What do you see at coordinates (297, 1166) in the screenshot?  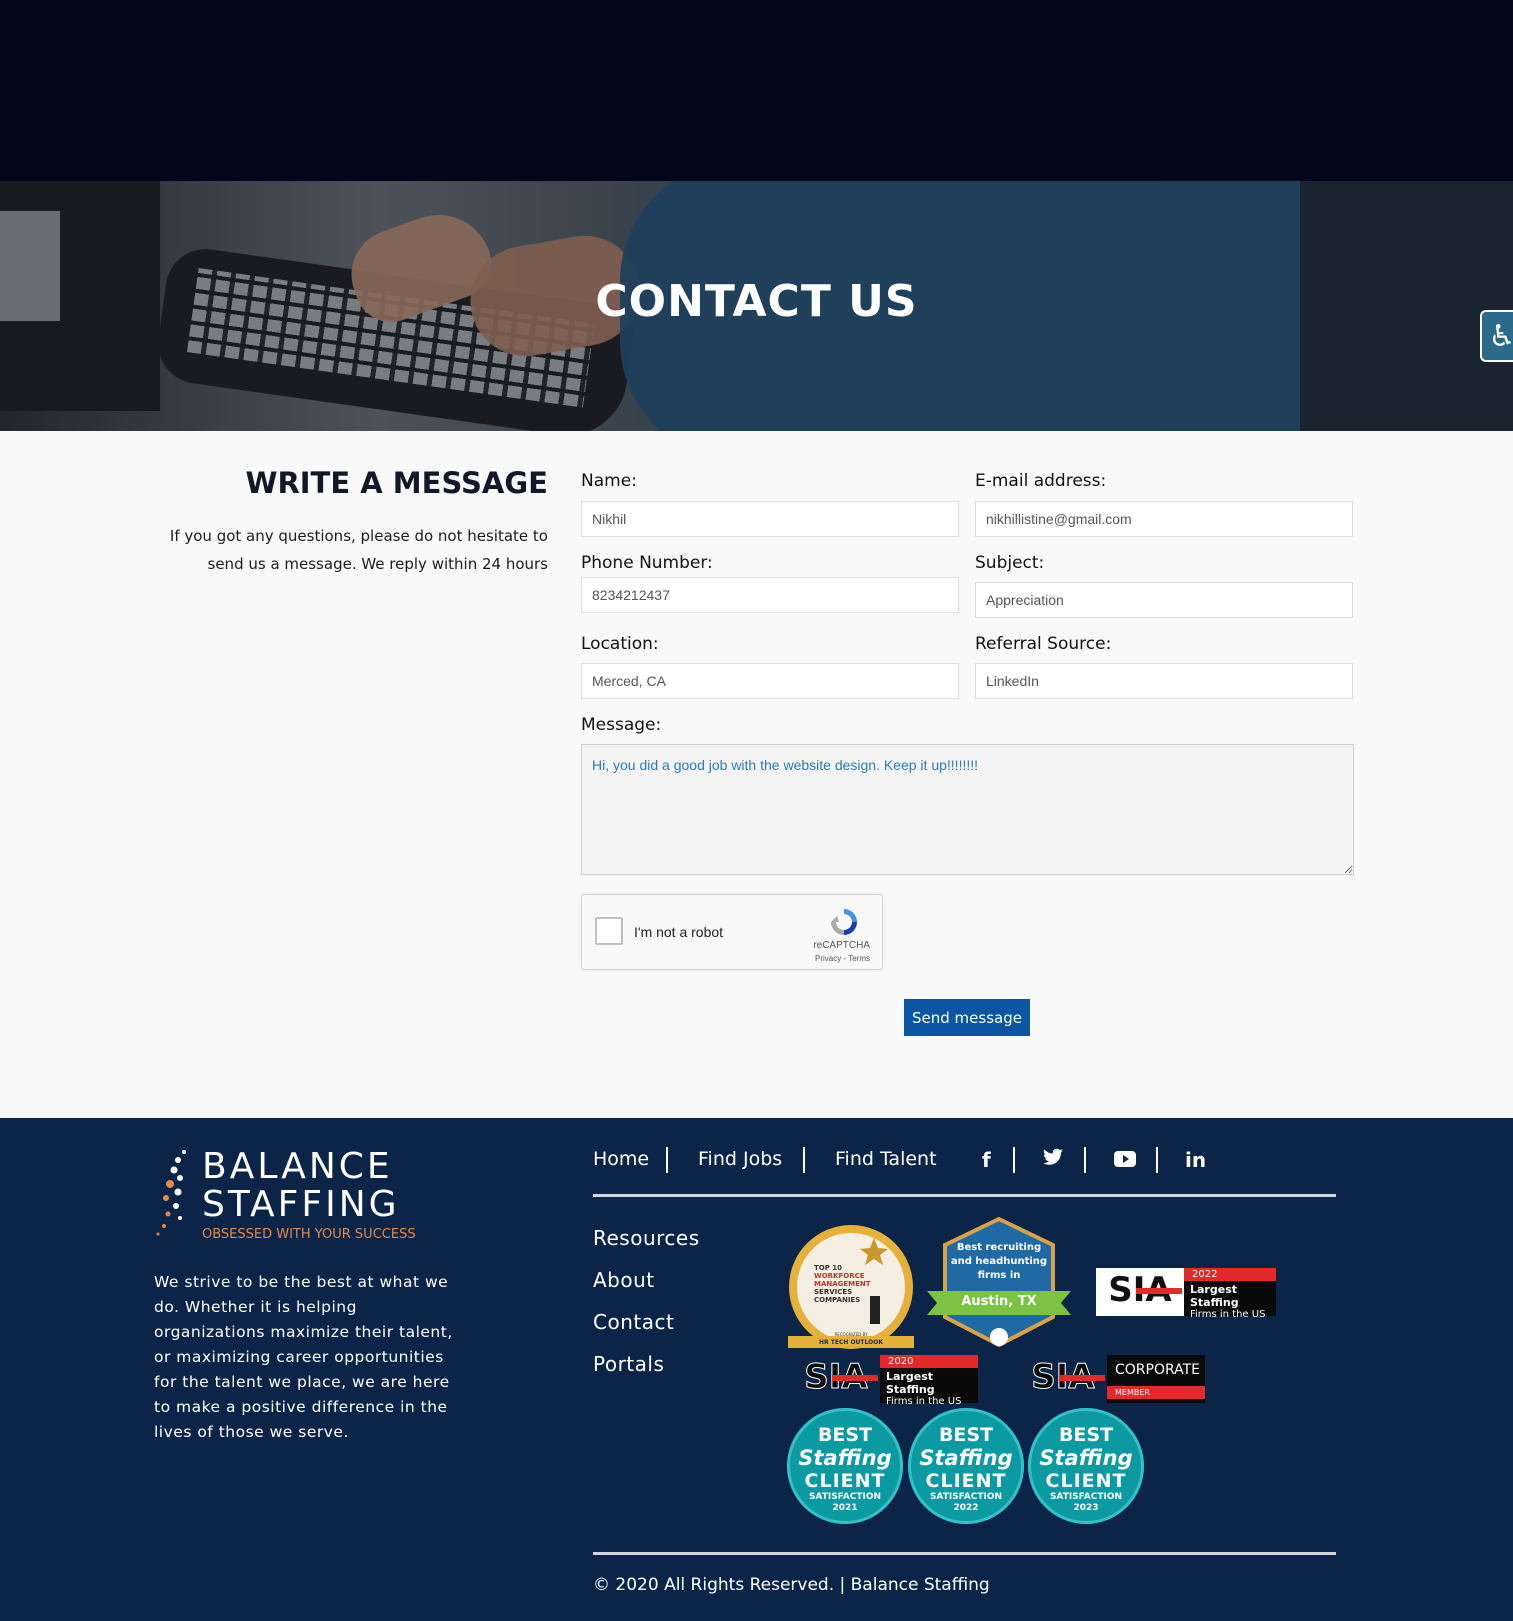 I see `logo-word-balance: BALANCE` at bounding box center [297, 1166].